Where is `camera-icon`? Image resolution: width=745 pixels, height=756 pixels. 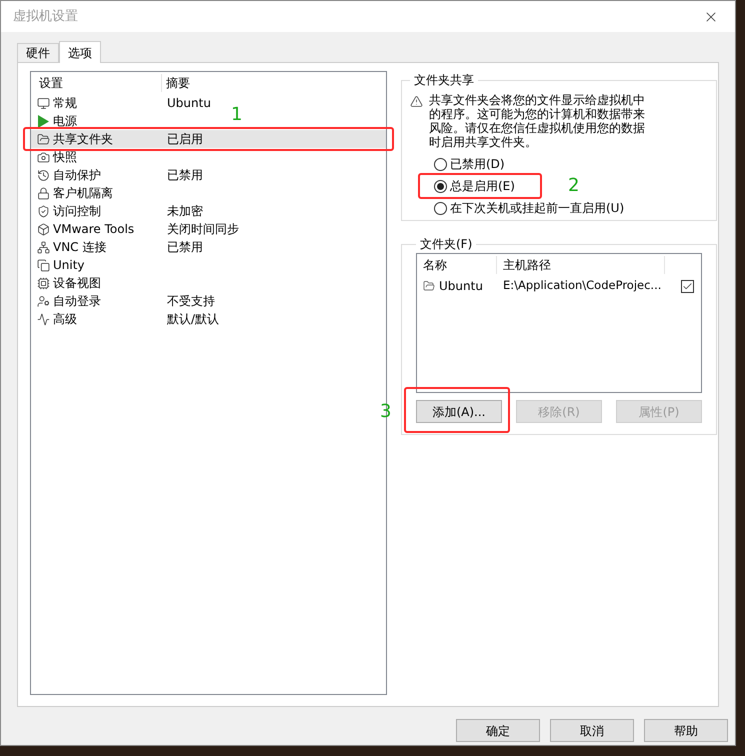 camera-icon is located at coordinates (43, 157).